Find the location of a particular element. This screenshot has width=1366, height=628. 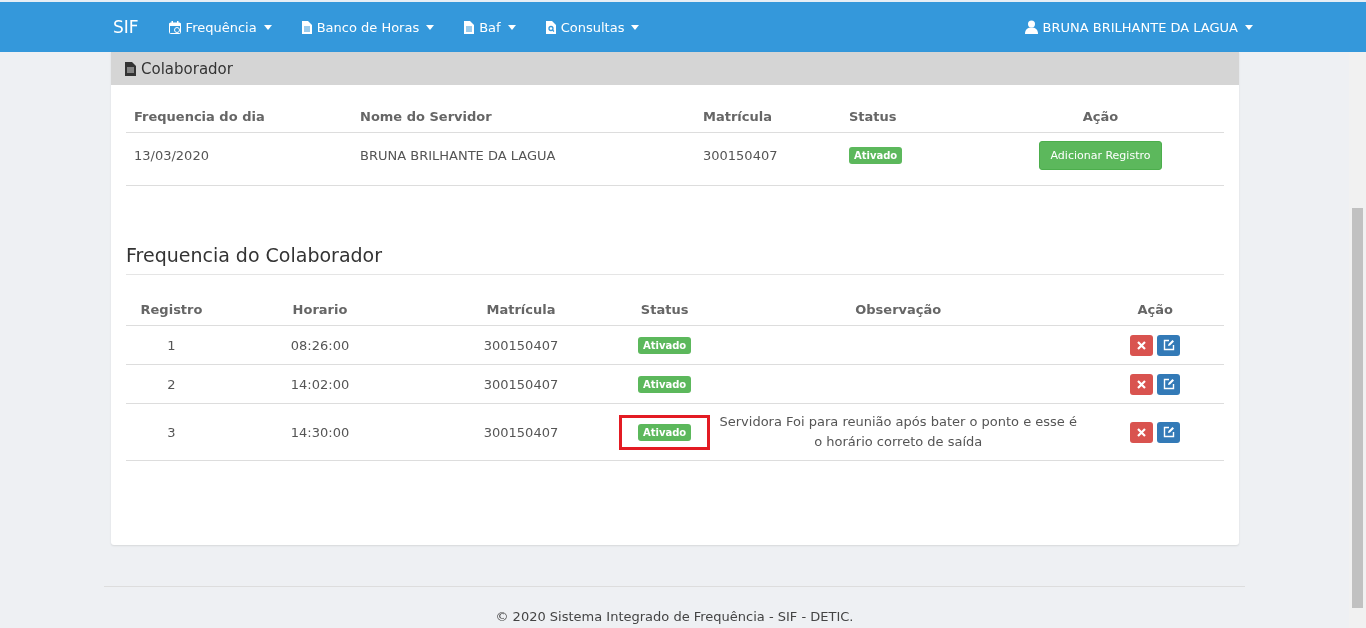

calendar-icon is located at coordinates (174, 27).